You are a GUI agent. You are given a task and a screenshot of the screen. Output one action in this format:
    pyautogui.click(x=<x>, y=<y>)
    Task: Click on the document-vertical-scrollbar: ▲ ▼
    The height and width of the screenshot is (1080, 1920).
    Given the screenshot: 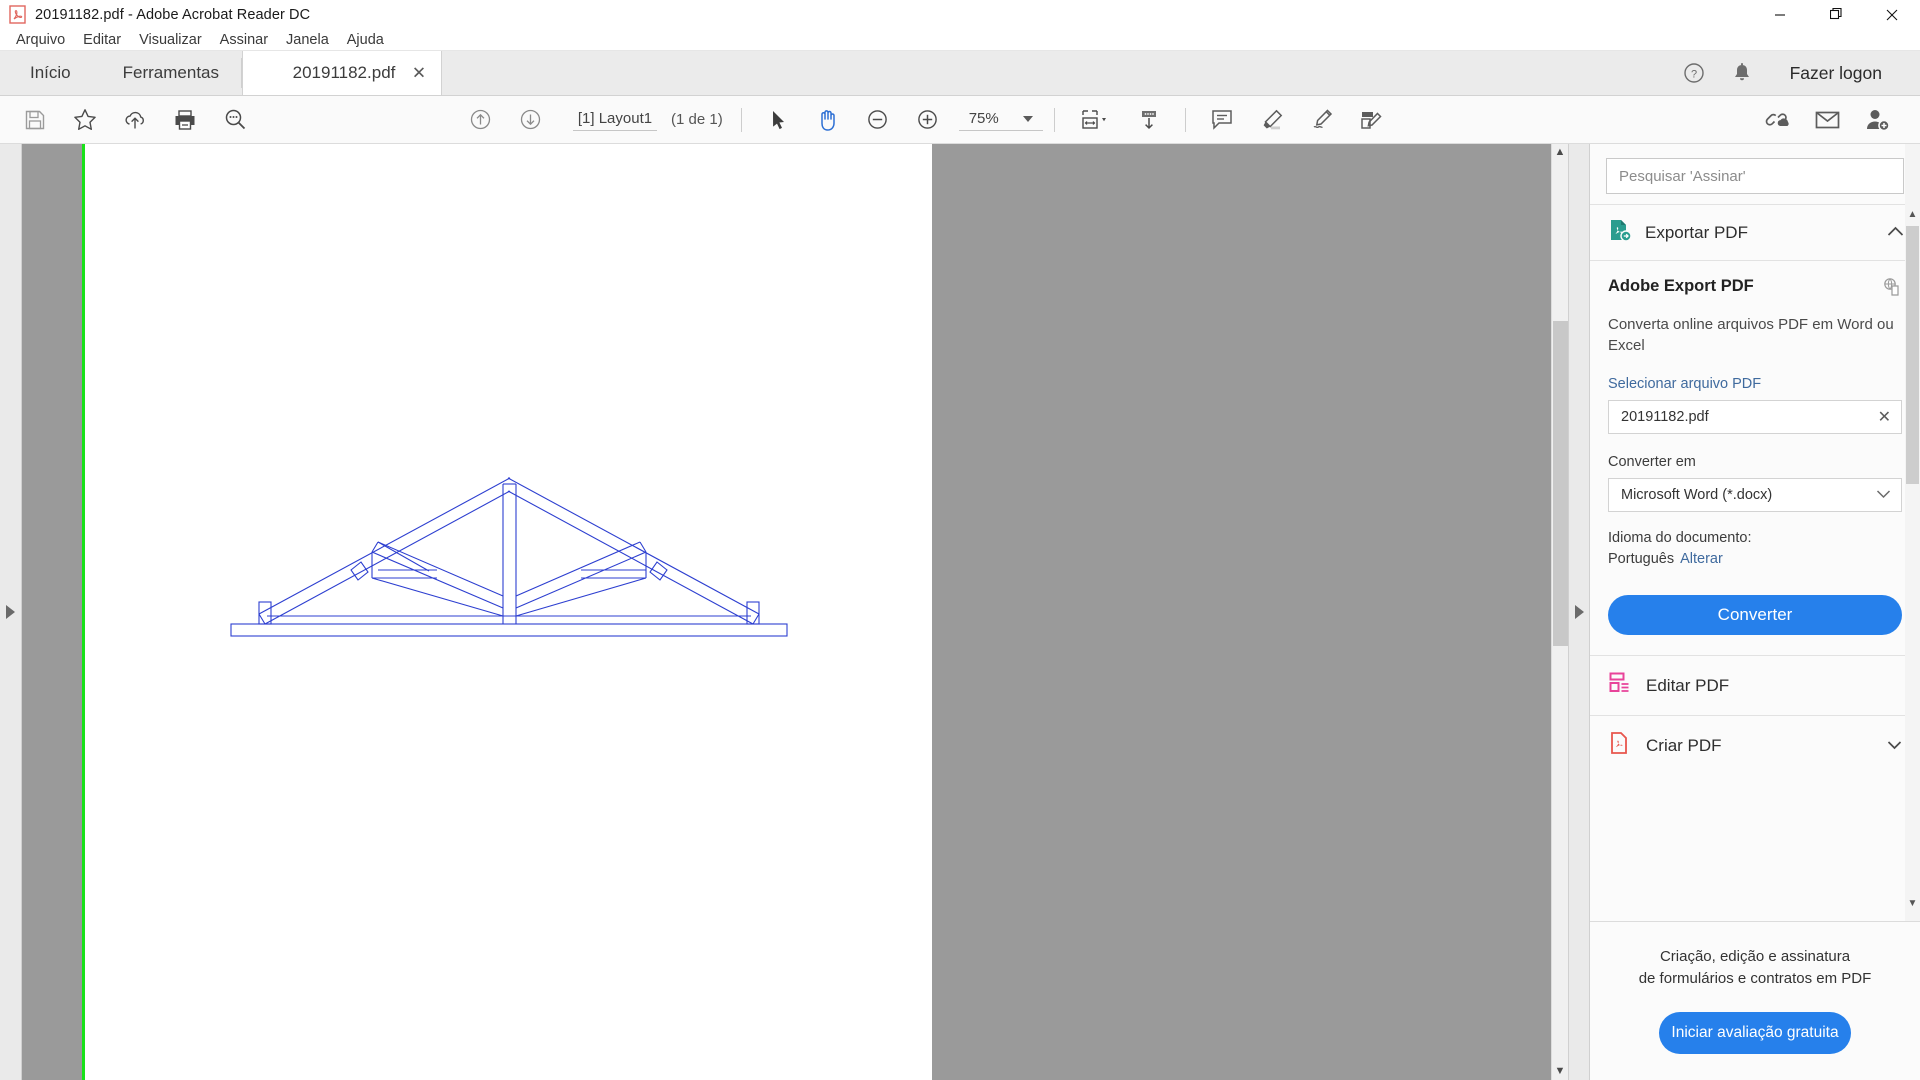 What is the action you would take?
    pyautogui.click(x=1559, y=612)
    